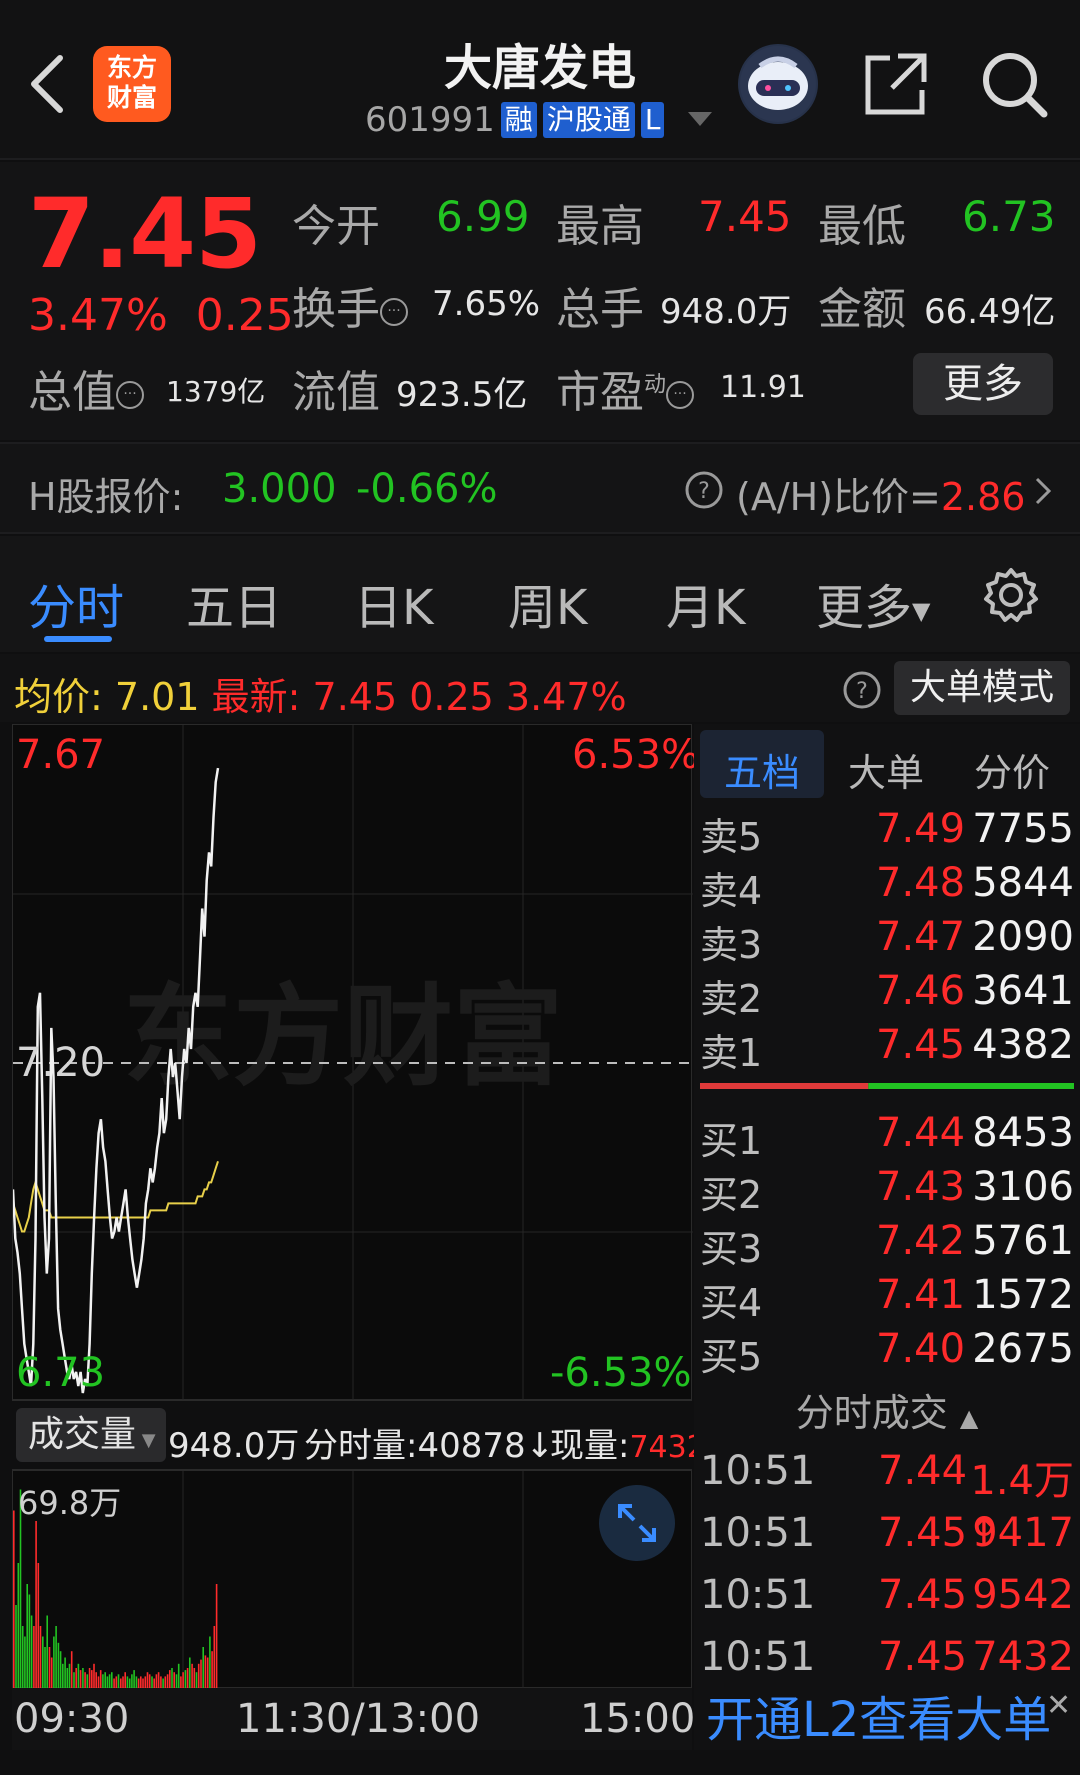 This screenshot has width=1080, height=1775. Describe the element at coordinates (518, 120) in the screenshot. I see `margin-badge: 融` at that location.